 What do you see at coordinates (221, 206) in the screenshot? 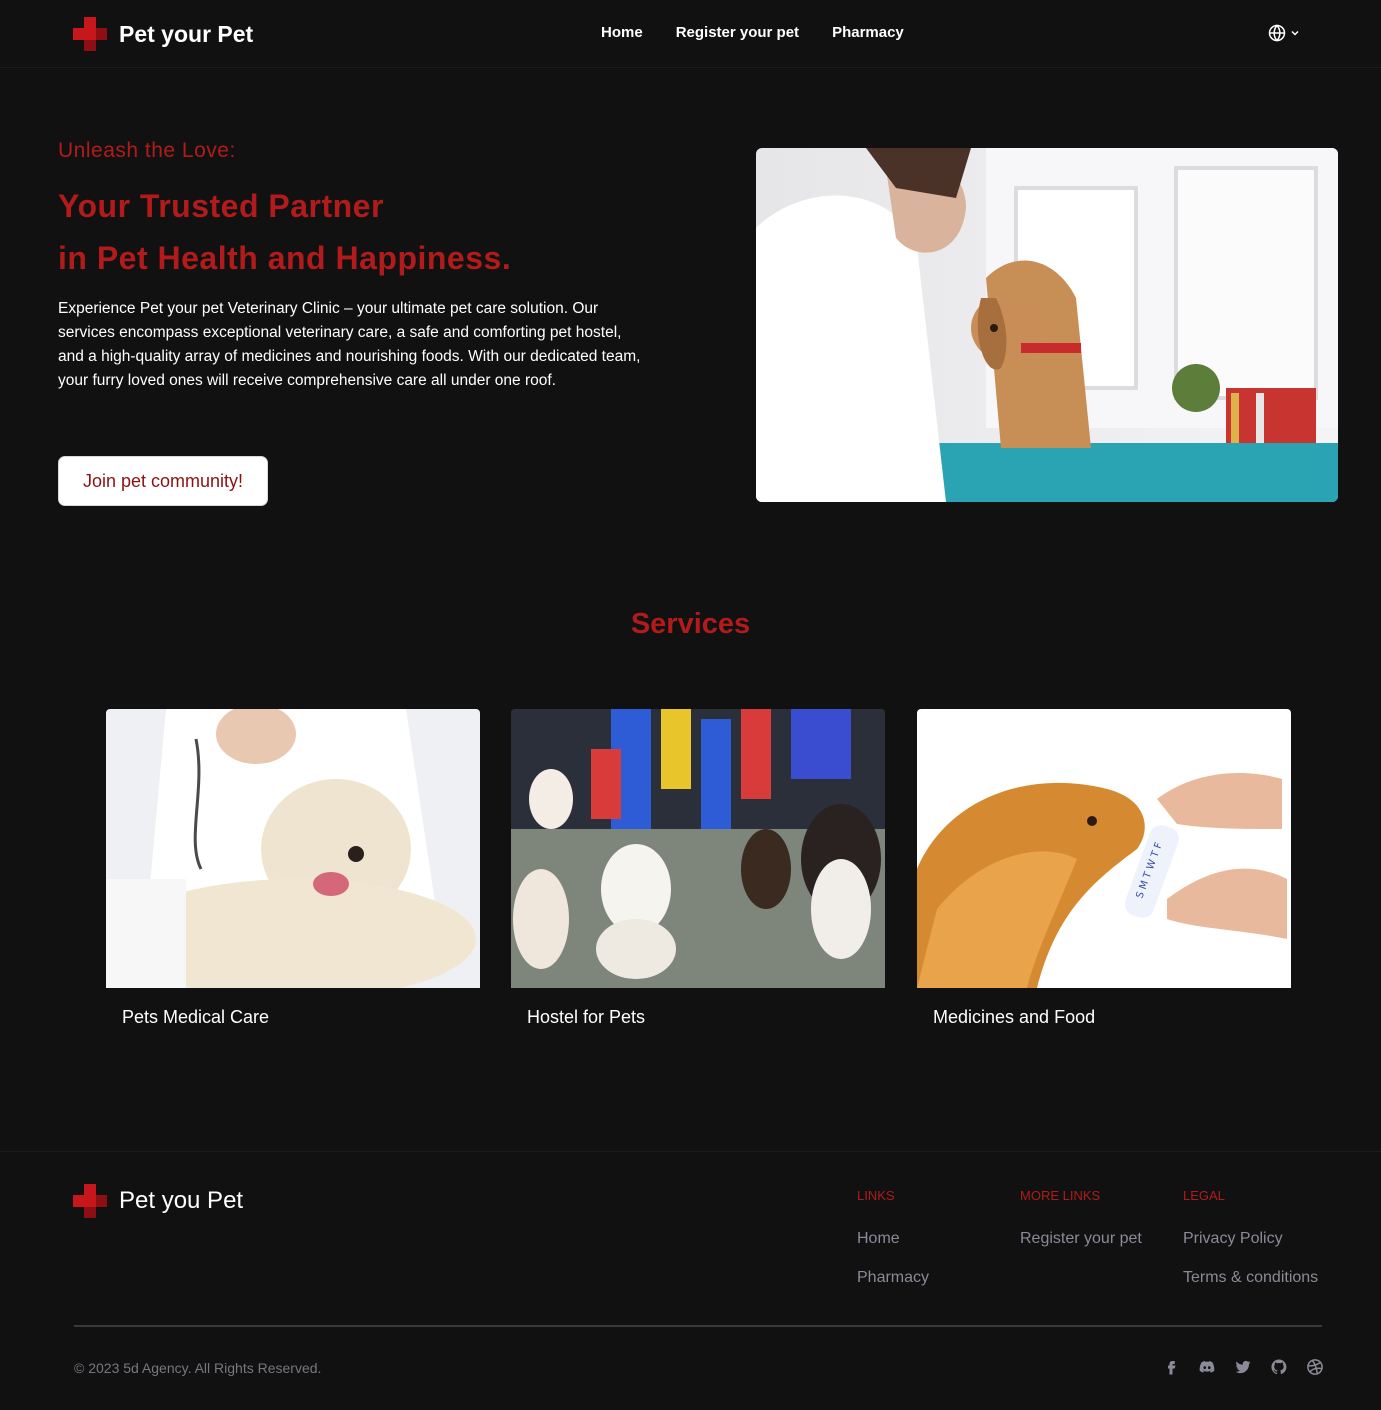
I see `hero-title-line-1: Your Trusted Partner` at bounding box center [221, 206].